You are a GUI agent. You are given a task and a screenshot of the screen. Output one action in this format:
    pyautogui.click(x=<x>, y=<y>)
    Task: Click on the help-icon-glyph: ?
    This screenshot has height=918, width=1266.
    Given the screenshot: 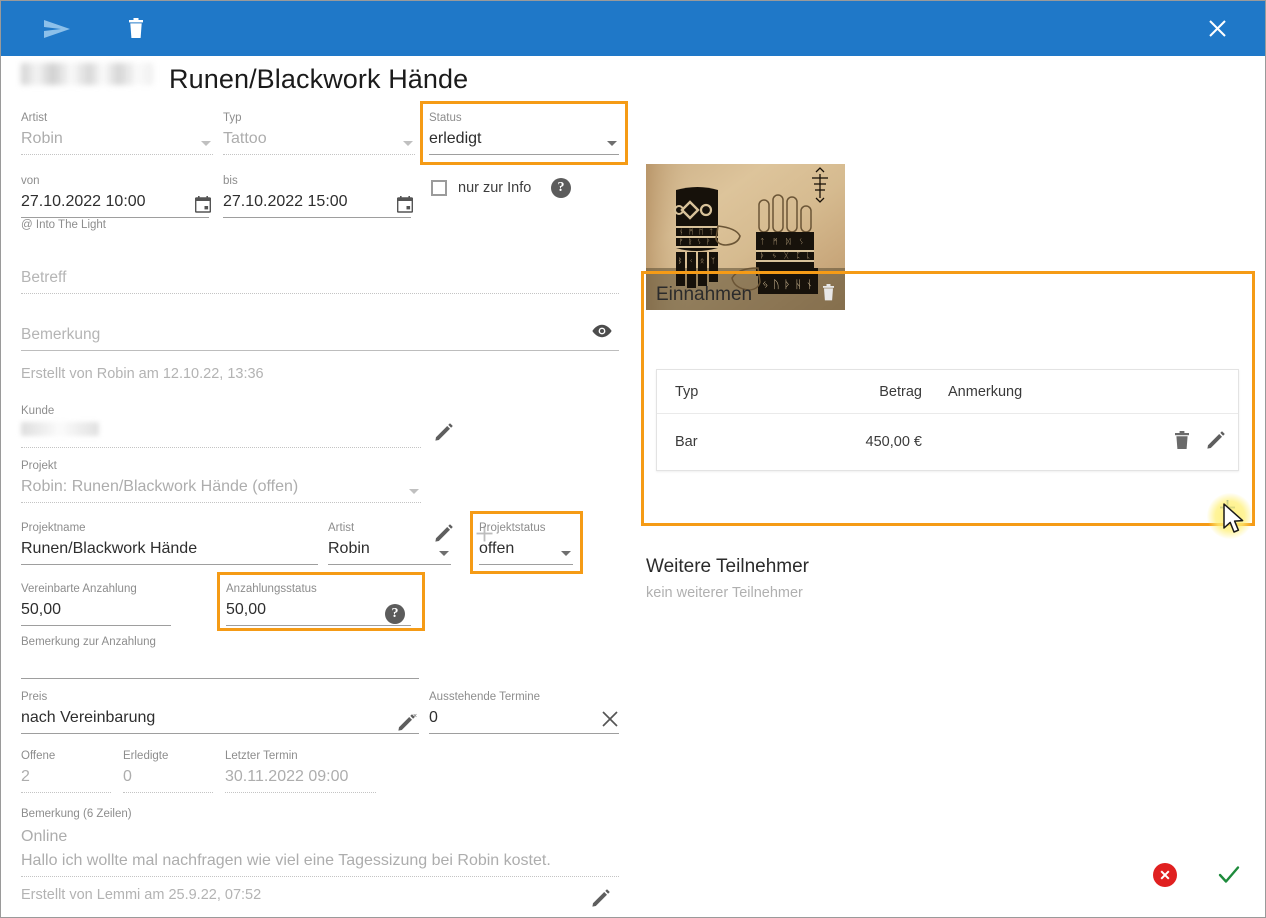 What is the action you would take?
    pyautogui.click(x=561, y=188)
    